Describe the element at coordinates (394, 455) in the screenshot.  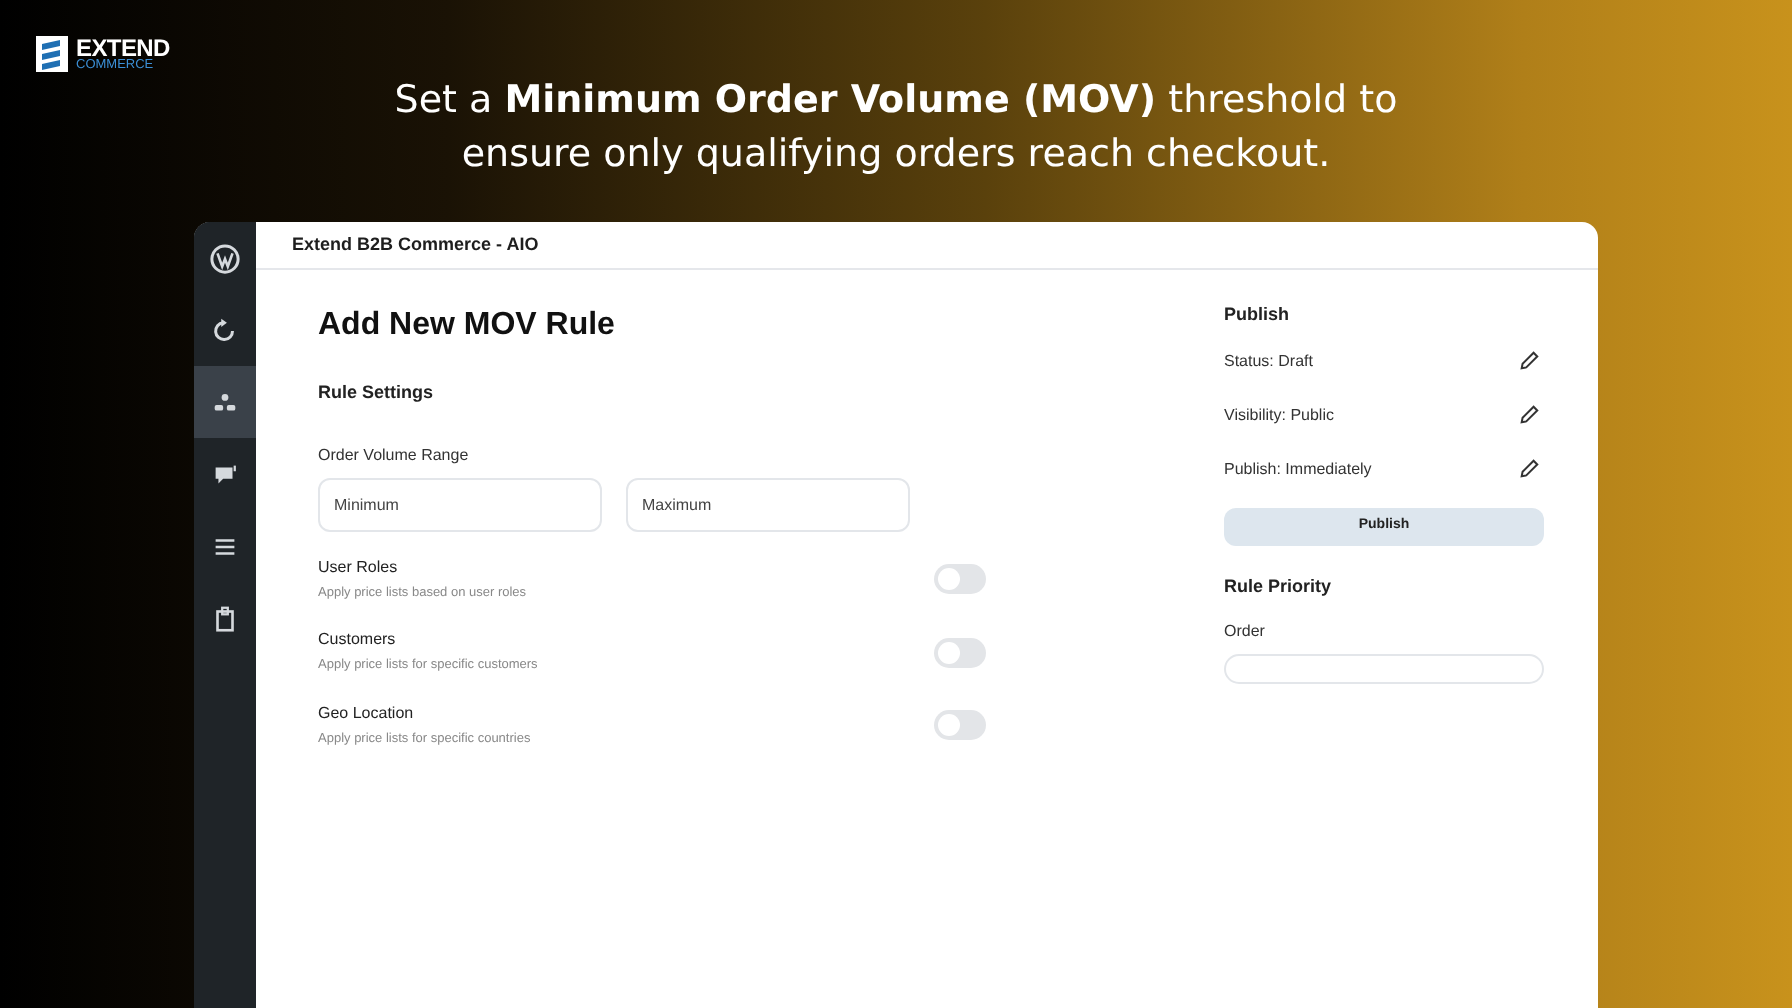
I see `field-label: Order Volume Range` at that location.